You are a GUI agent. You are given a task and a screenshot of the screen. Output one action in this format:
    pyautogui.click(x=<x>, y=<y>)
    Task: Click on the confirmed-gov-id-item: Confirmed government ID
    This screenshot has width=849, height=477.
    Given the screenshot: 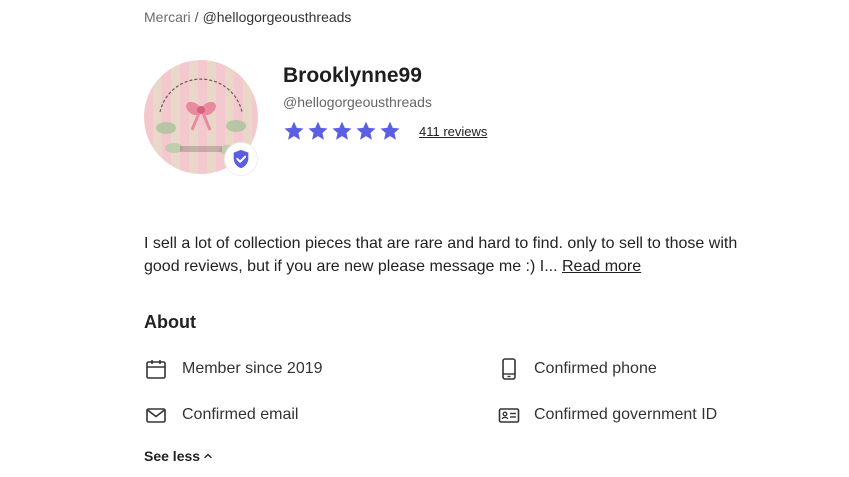 What is the action you would take?
    pyautogui.click(x=607, y=415)
    